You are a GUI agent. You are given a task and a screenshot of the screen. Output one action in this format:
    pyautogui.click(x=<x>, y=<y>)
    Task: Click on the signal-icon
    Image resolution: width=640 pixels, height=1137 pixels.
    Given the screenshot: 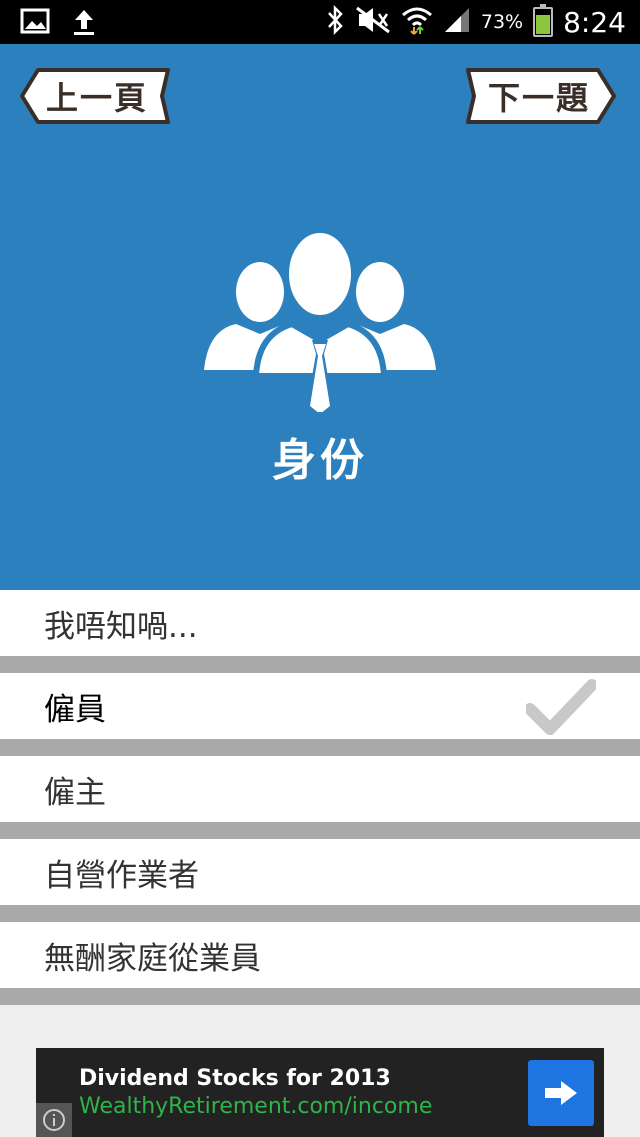 What is the action you would take?
    pyautogui.click(x=457, y=22)
    